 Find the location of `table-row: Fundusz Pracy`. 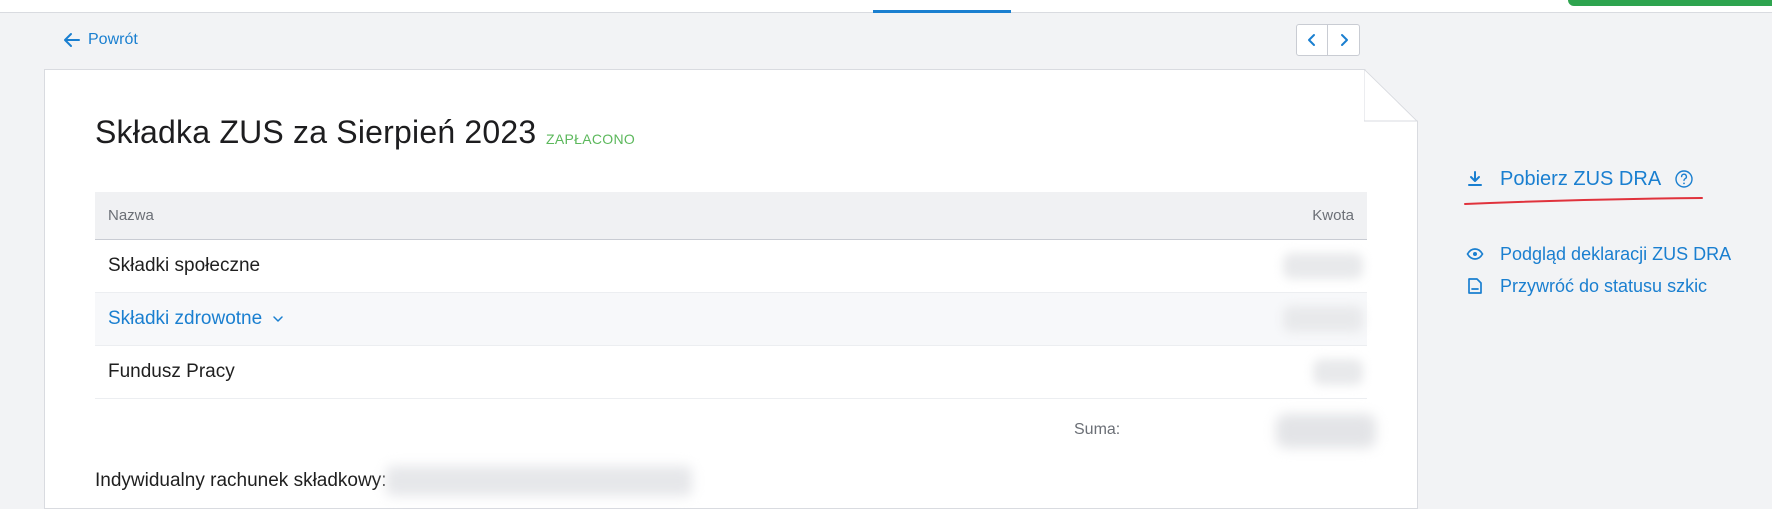

table-row: Fundusz Pracy is located at coordinates (731, 372).